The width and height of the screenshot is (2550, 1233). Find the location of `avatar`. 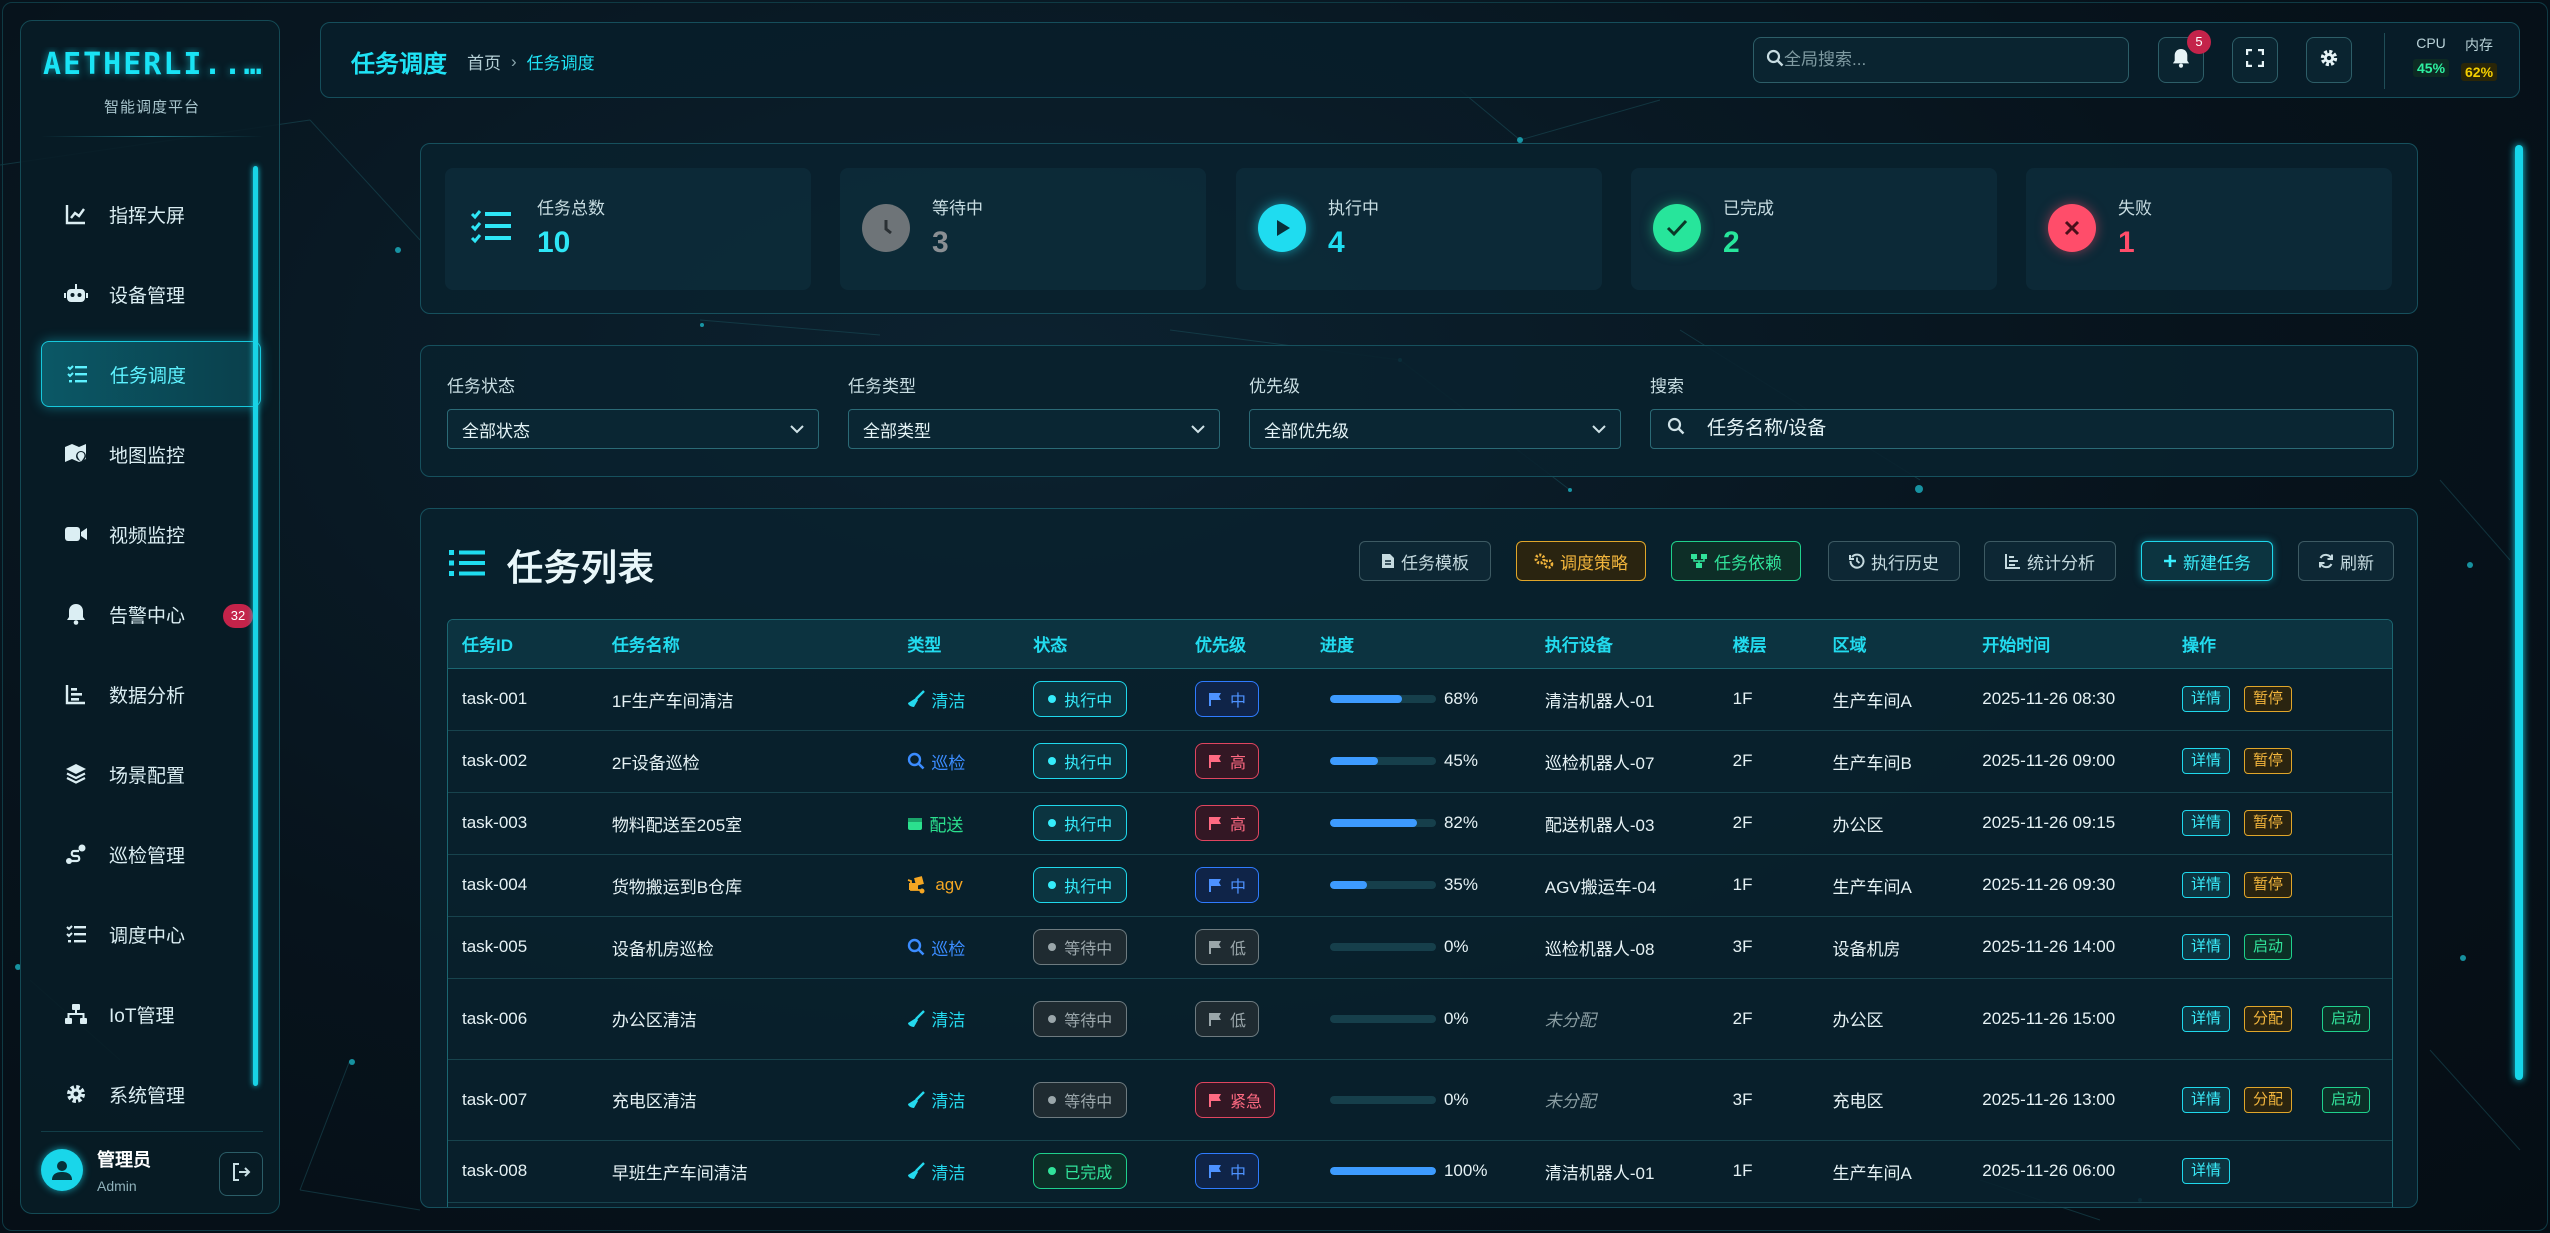

avatar is located at coordinates (62, 1169).